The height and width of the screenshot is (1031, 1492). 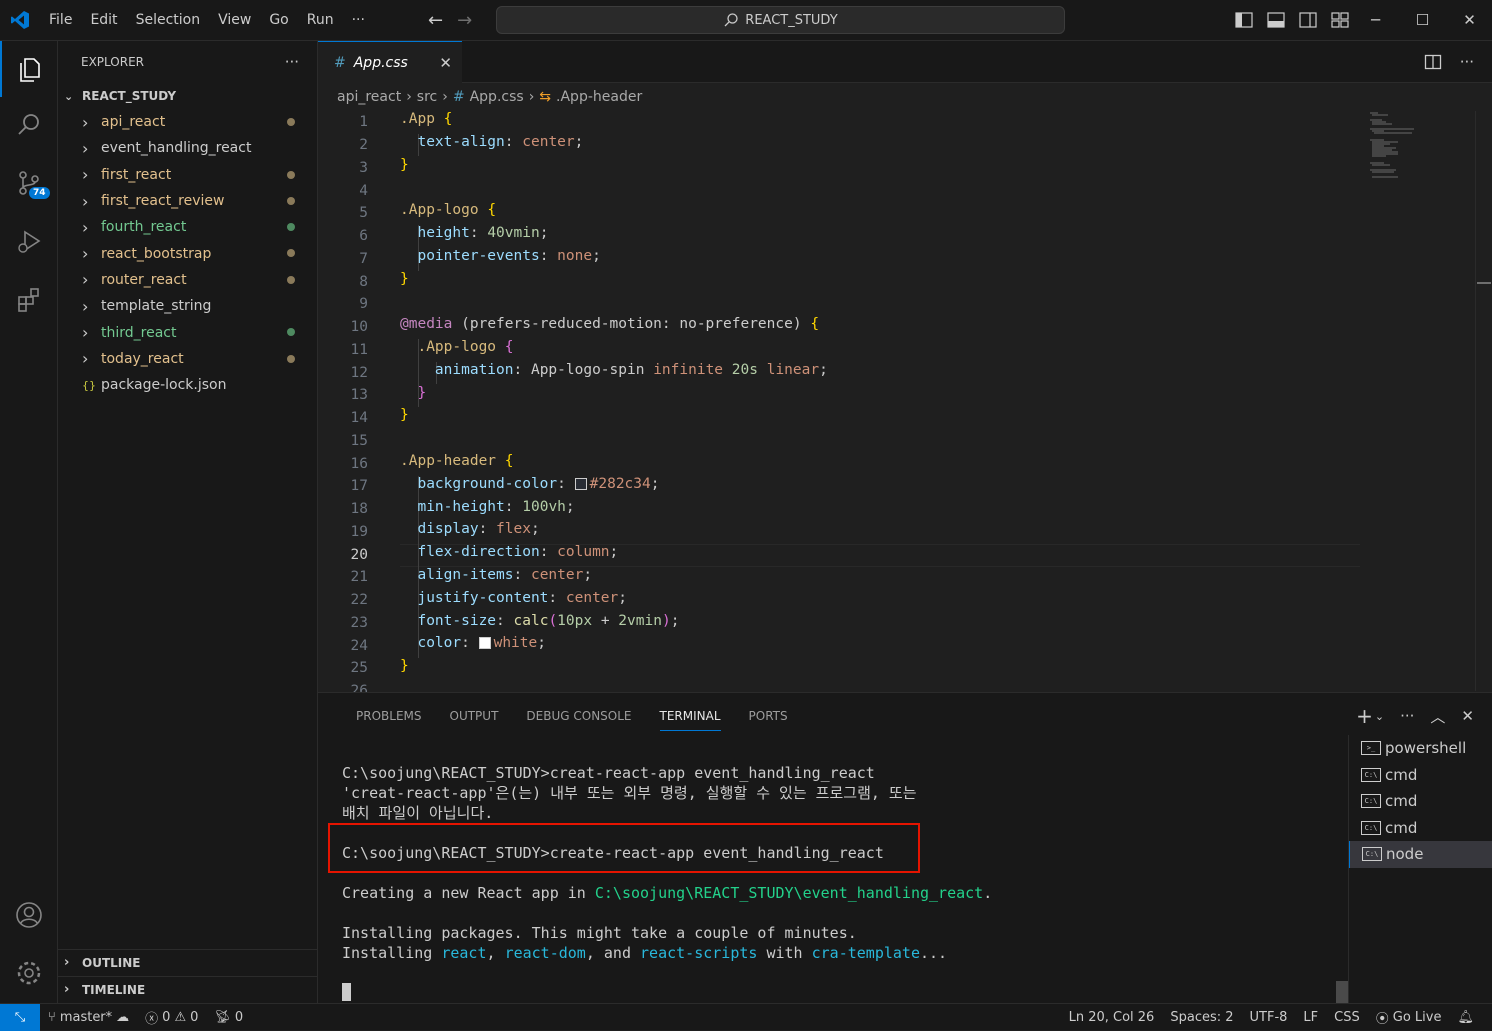 What do you see at coordinates (29, 973) in the screenshot?
I see `manage-gear-icon` at bounding box center [29, 973].